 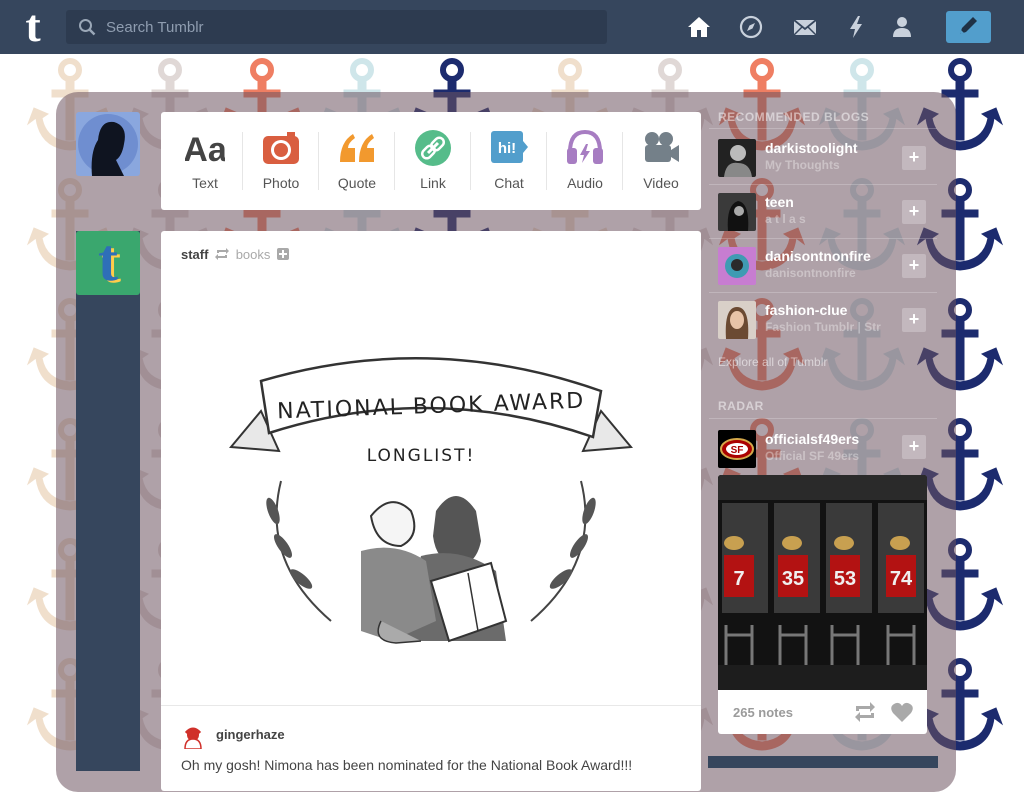 What do you see at coordinates (741, 406) in the screenshot?
I see `radar-title: RADAR` at bounding box center [741, 406].